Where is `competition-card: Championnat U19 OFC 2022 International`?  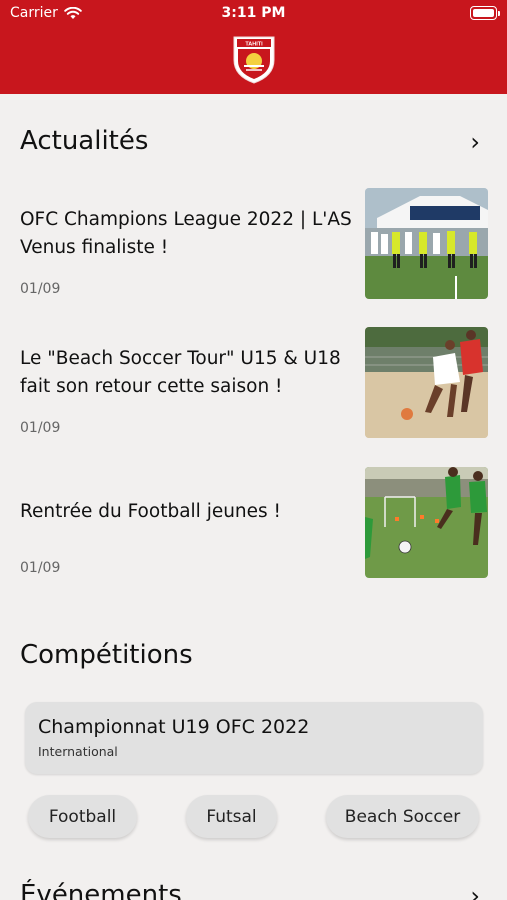
competition-card: Championnat U19 OFC 2022 International is located at coordinates (254, 738).